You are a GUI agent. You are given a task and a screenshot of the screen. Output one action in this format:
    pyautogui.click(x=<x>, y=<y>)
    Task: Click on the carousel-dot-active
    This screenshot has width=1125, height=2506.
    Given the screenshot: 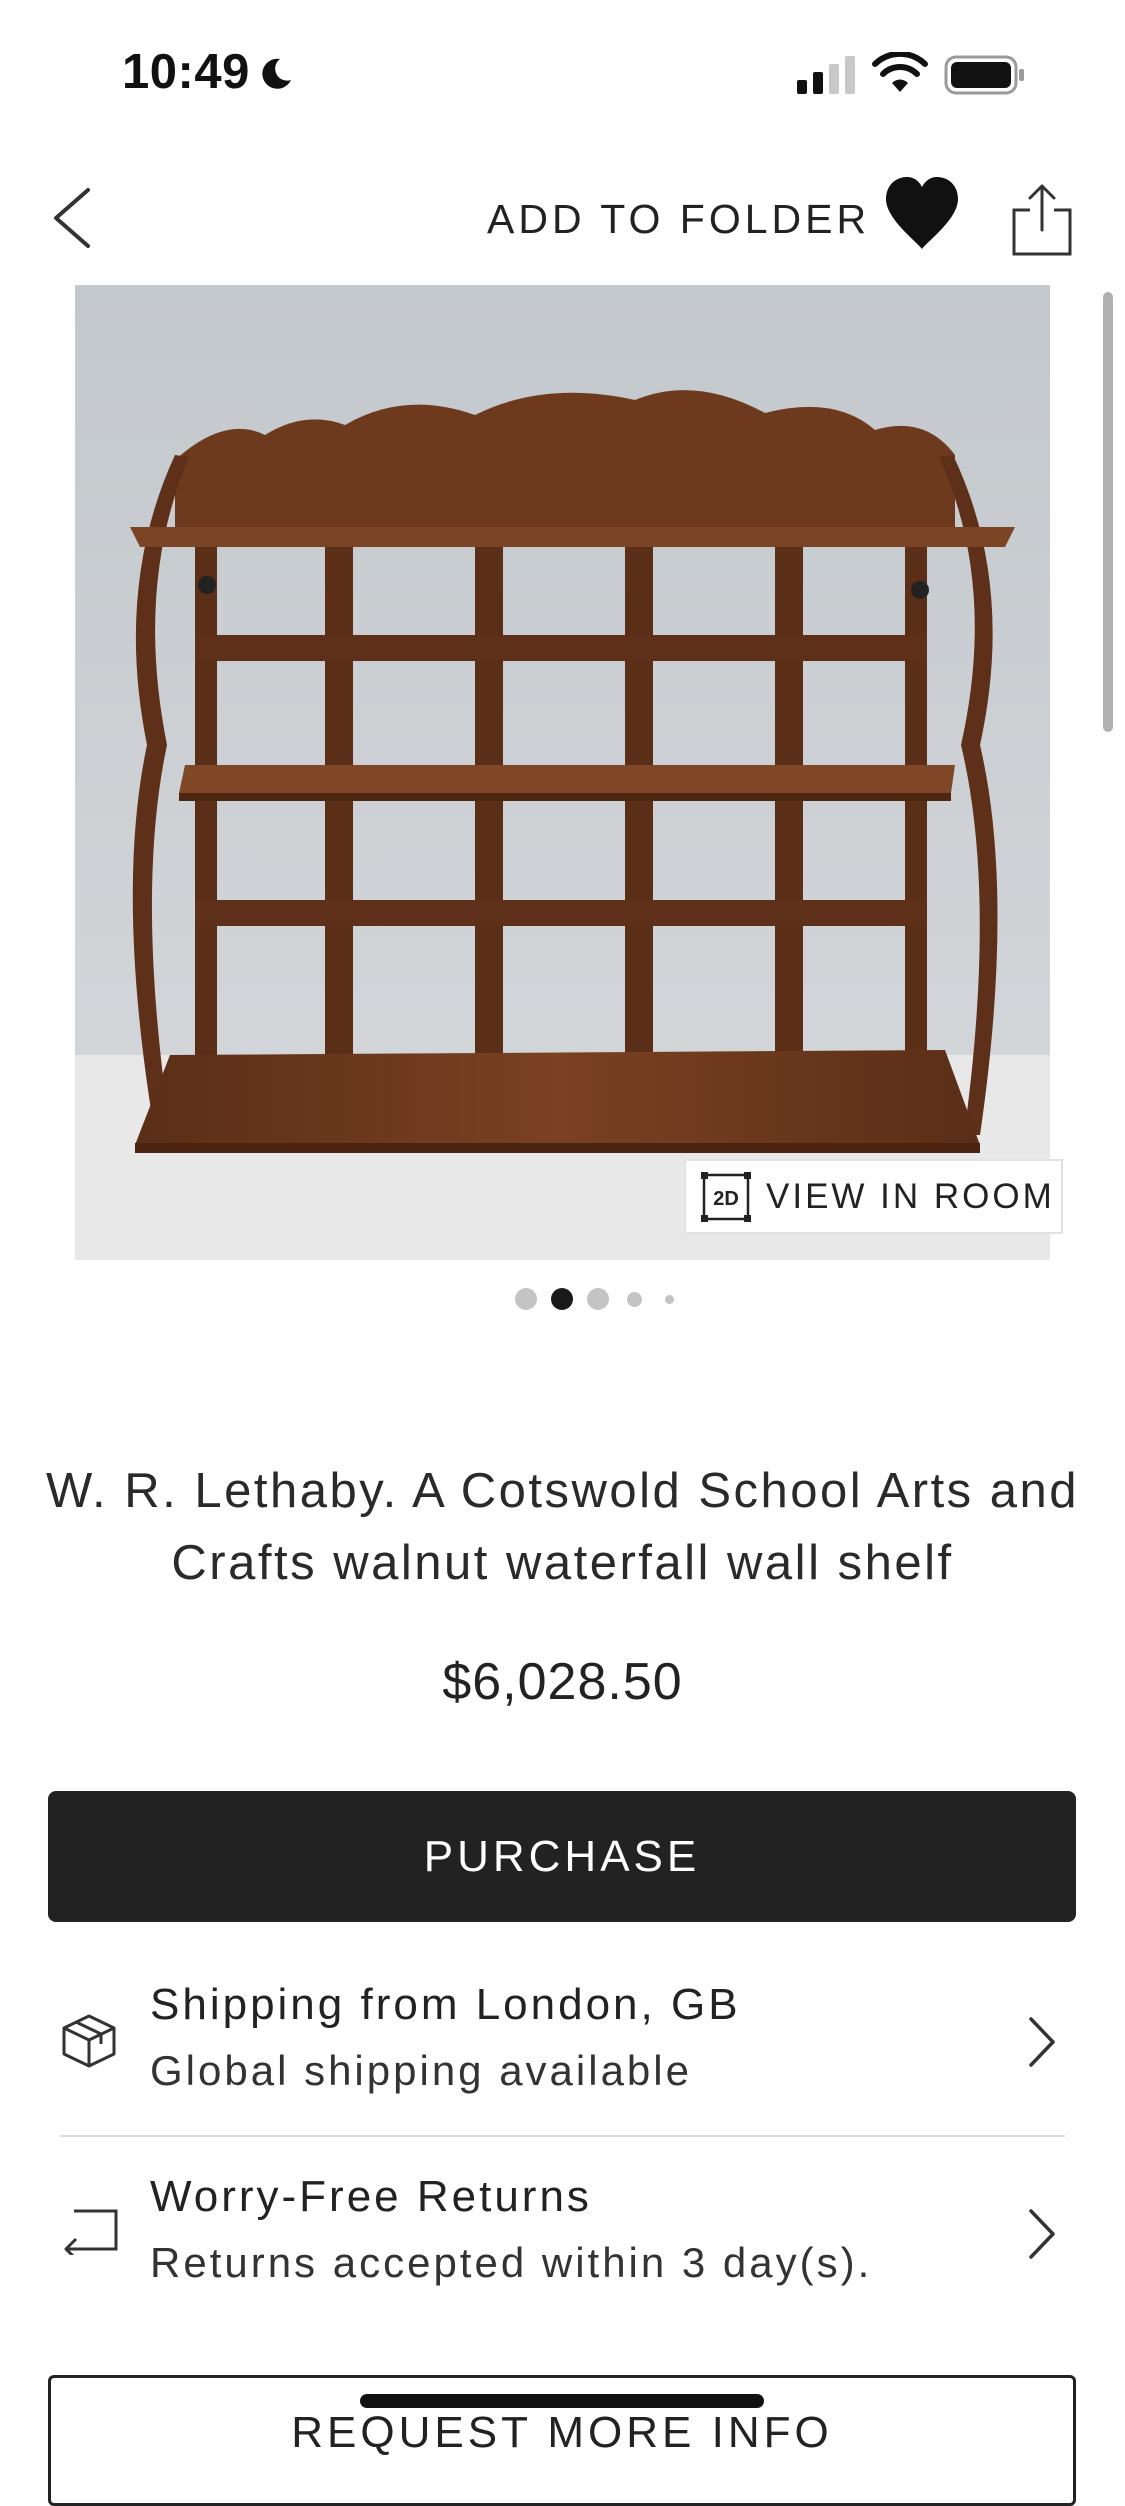 What is the action you would take?
    pyautogui.click(x=562, y=1299)
    